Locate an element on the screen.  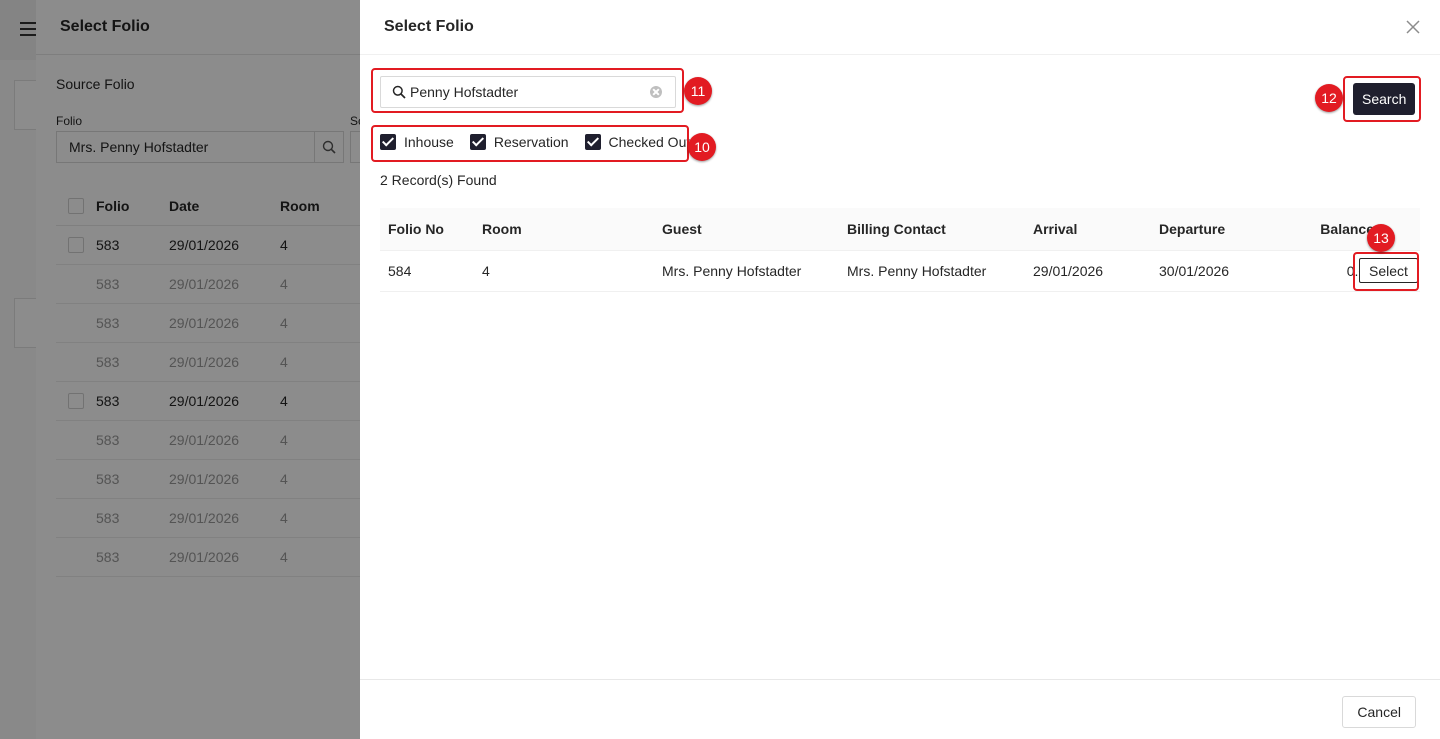
drawer-title: Select Folio is located at coordinates (429, 26).